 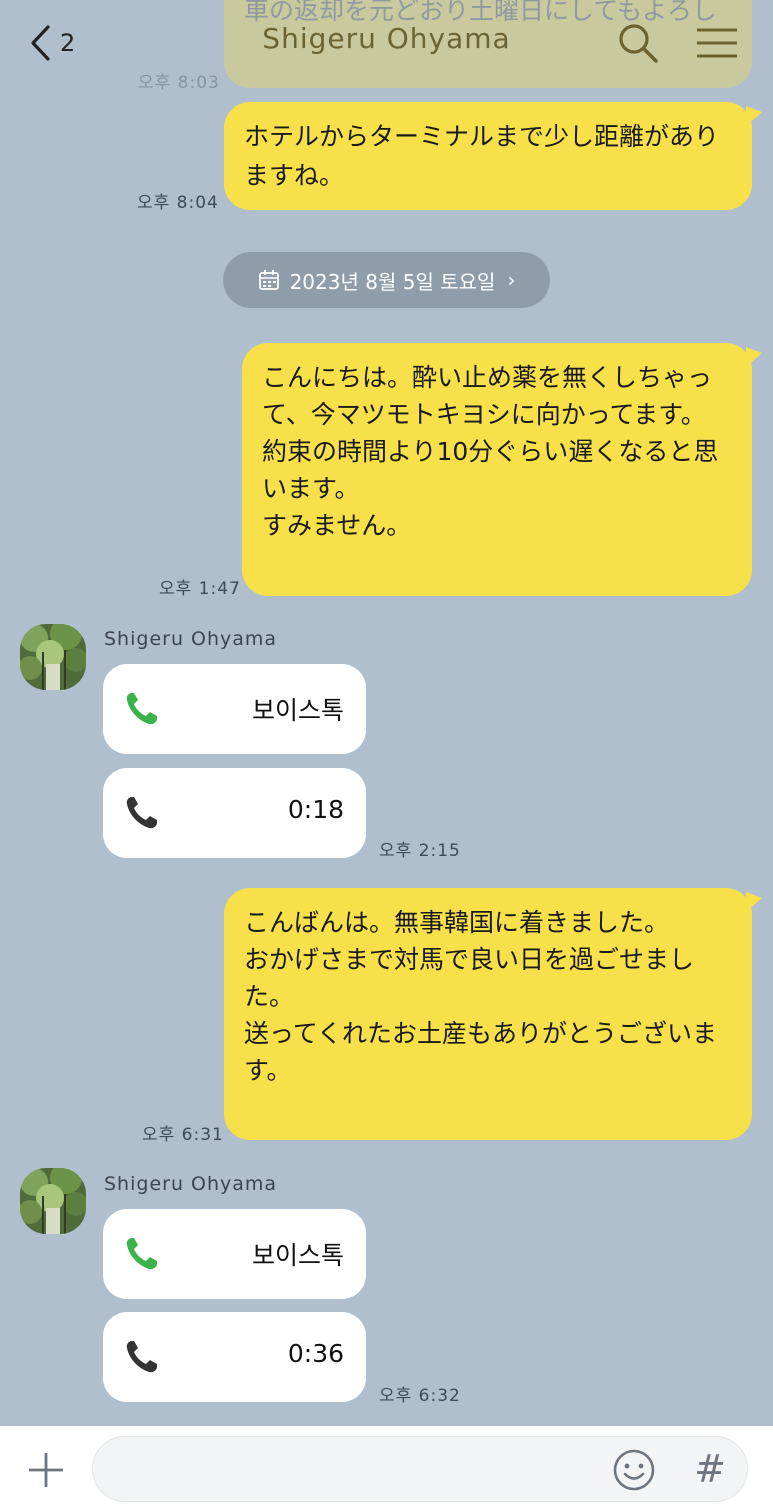 I want to click on emoji-button, so click(x=634, y=1470).